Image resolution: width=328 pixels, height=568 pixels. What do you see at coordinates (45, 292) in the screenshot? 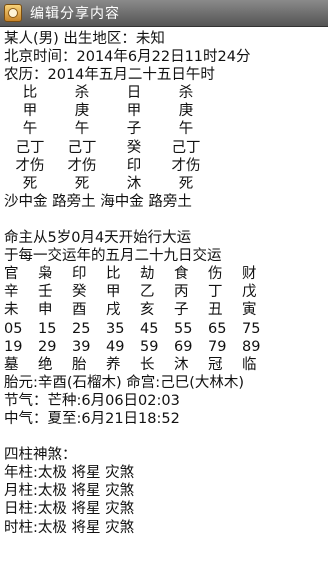
I see `dayun-cell: 壬` at bounding box center [45, 292].